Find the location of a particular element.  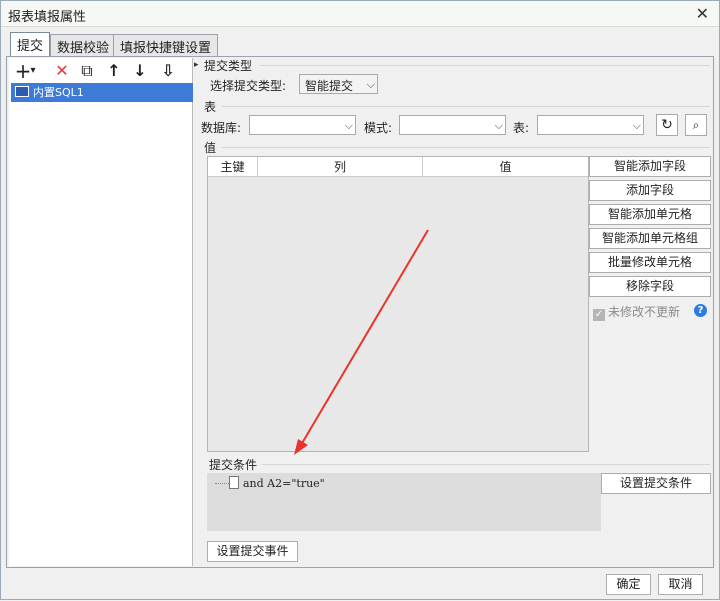

smart-add-cell-button: 智能添加单元格 is located at coordinates (650, 214).